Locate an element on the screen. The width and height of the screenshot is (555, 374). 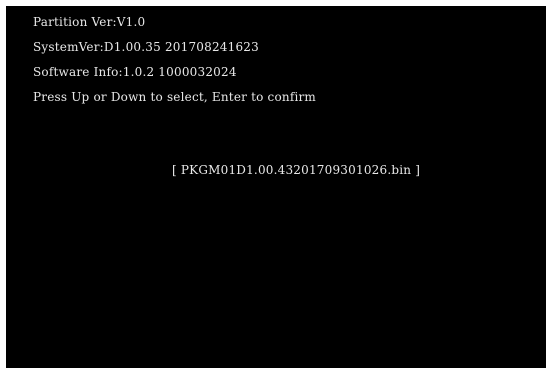
partition-version-text: Partition Ver:V1.0 is located at coordinates (89, 22).